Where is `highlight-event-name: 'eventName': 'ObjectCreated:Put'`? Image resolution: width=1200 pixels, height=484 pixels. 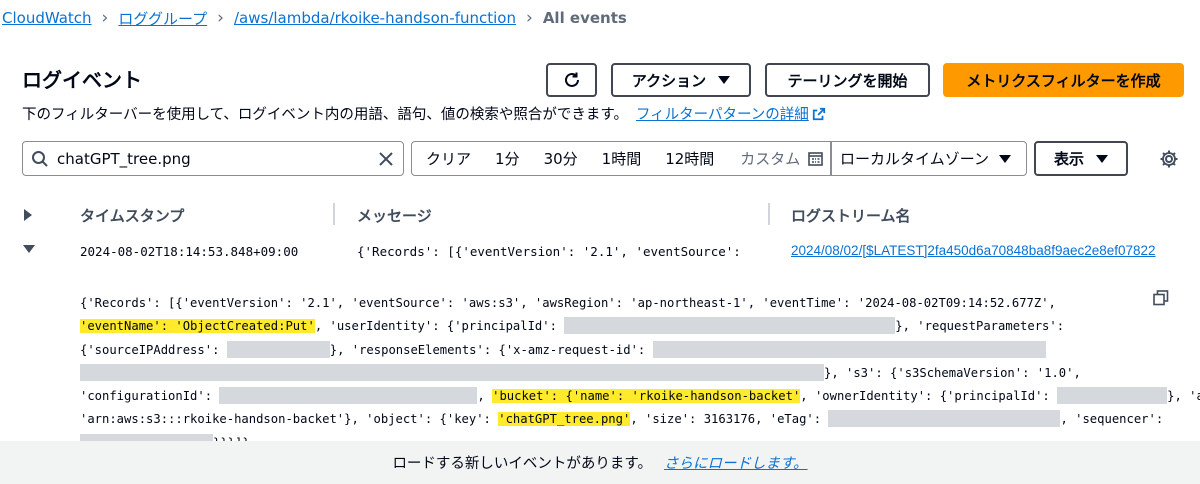 highlight-event-name: 'eventName': 'ObjectCreated:Put' is located at coordinates (197, 326).